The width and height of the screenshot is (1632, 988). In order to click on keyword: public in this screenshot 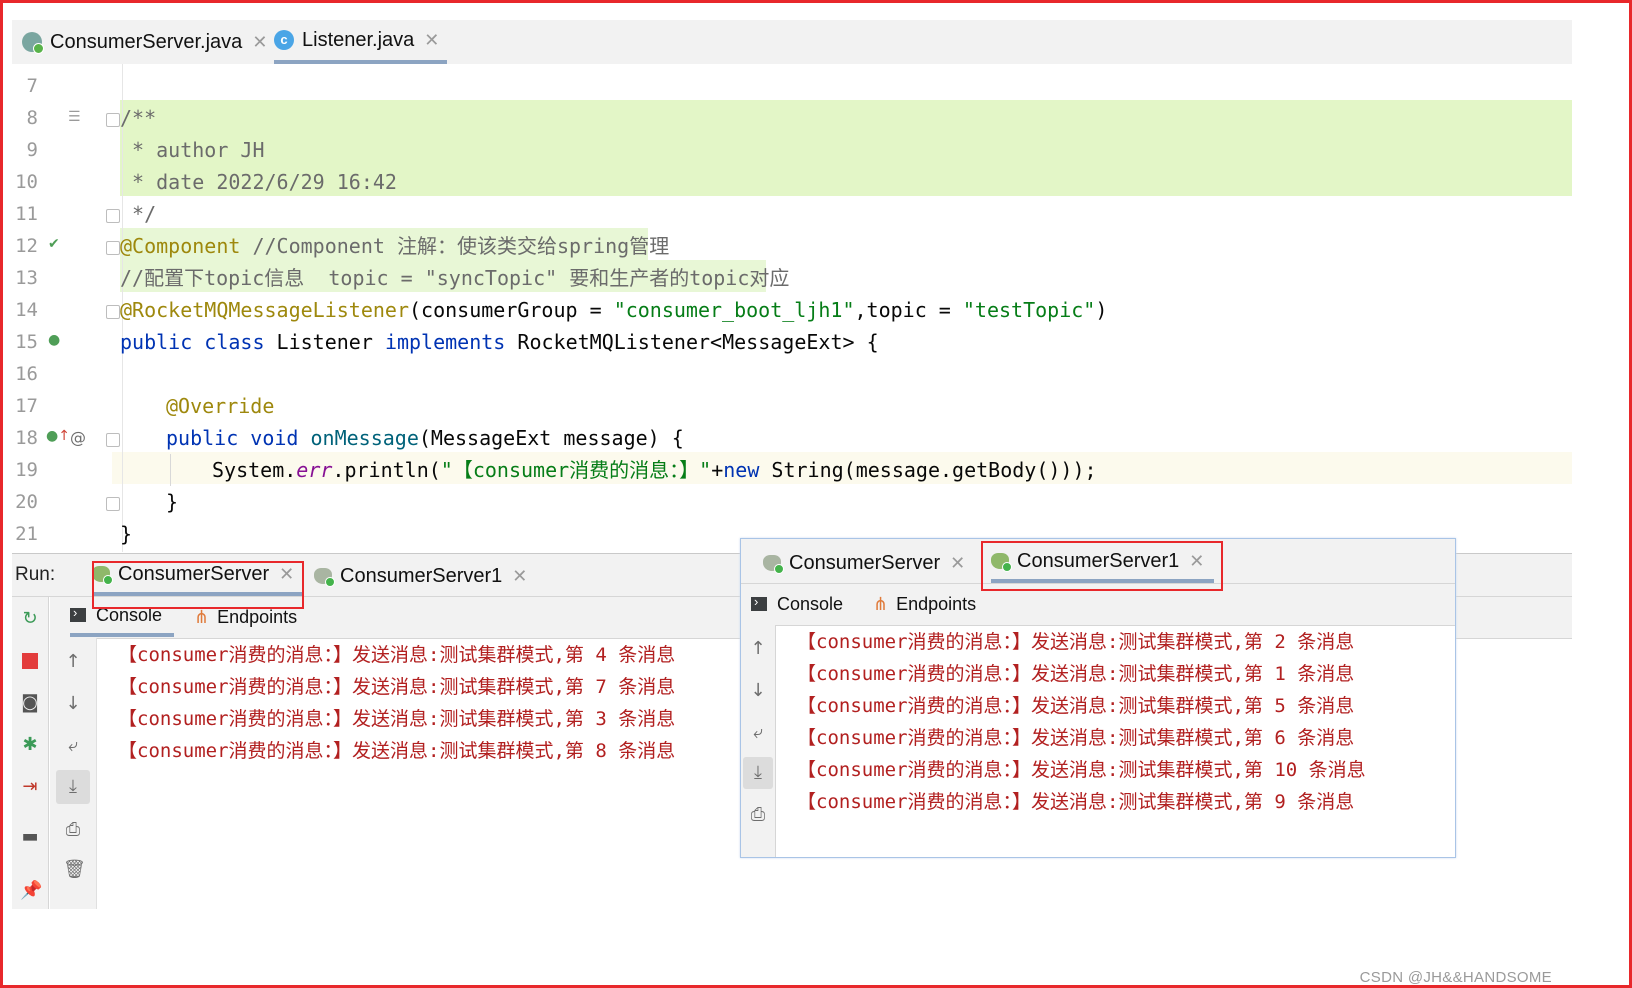, I will do `click(156, 342)`.